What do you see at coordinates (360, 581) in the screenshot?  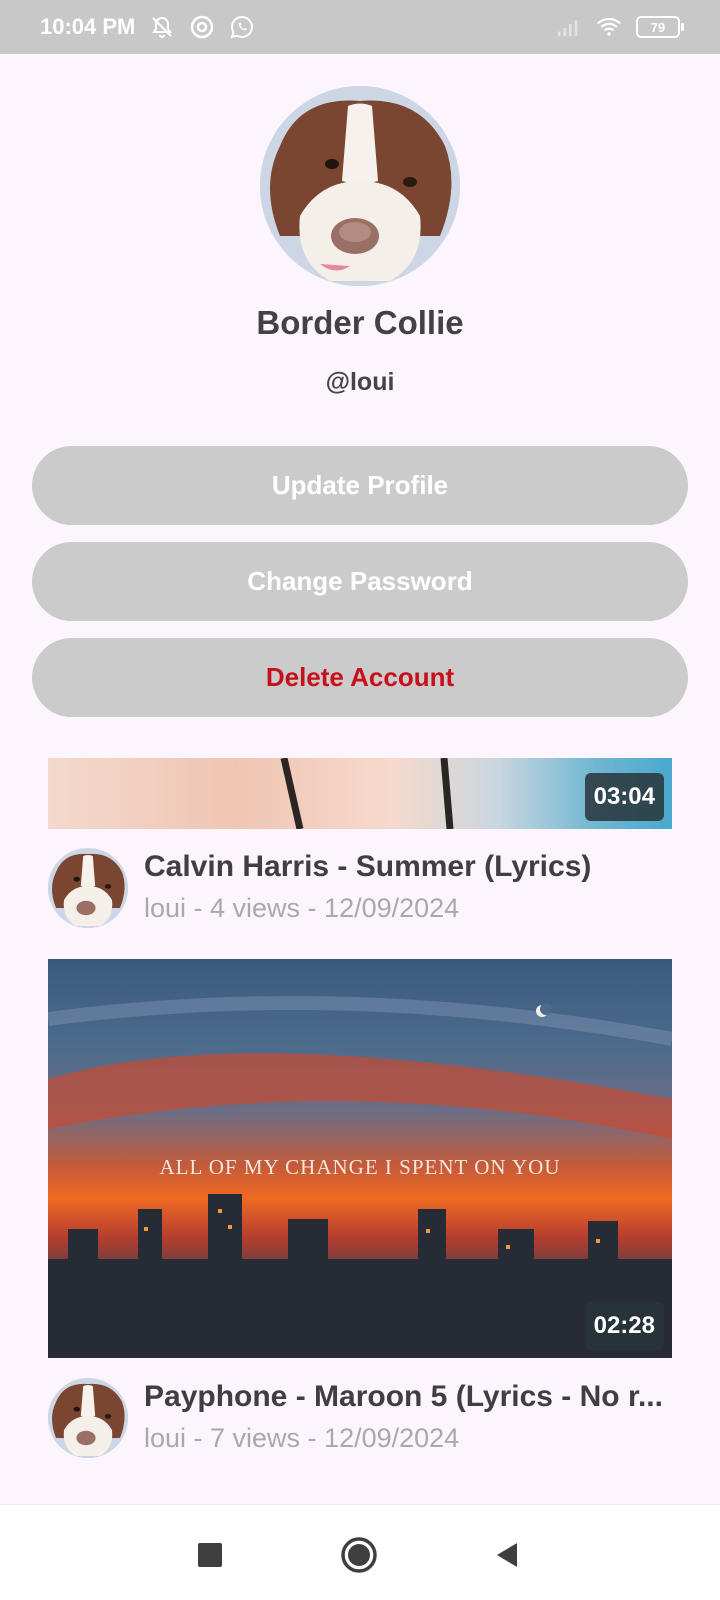 I see `change-password-button: Change Password` at bounding box center [360, 581].